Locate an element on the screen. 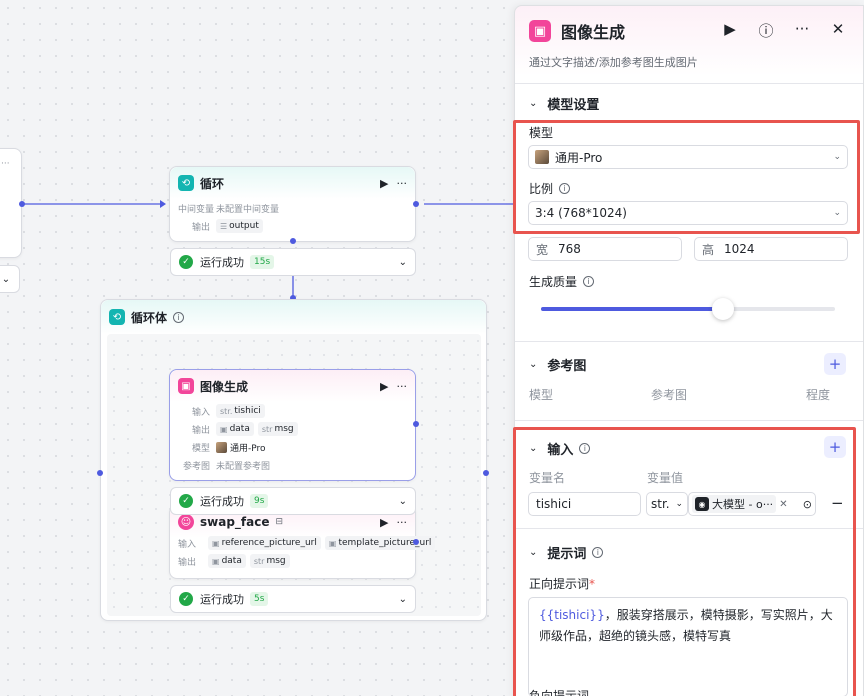  loop-status: ✓ 运行成功 15s ⌄ is located at coordinates (293, 262).